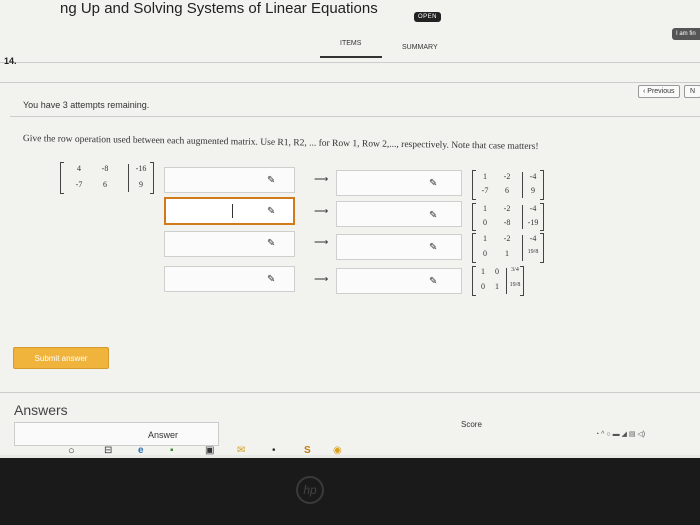 This screenshot has width=700, height=525. I want to click on row-operation-input-1b, so click(399, 183).